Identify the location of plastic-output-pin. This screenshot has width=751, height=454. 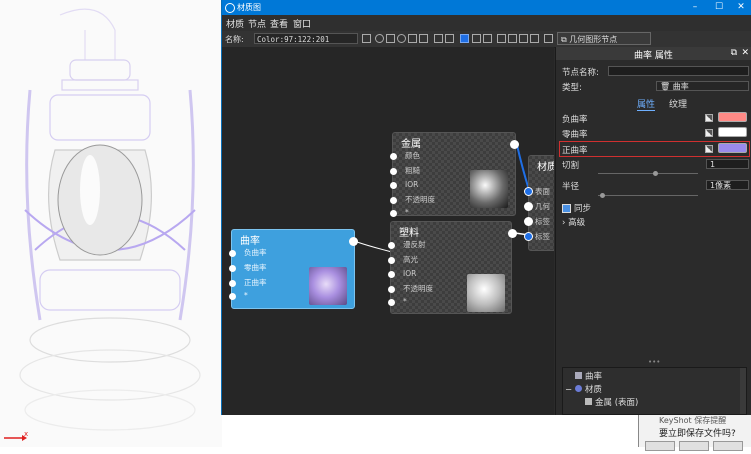
(512, 233).